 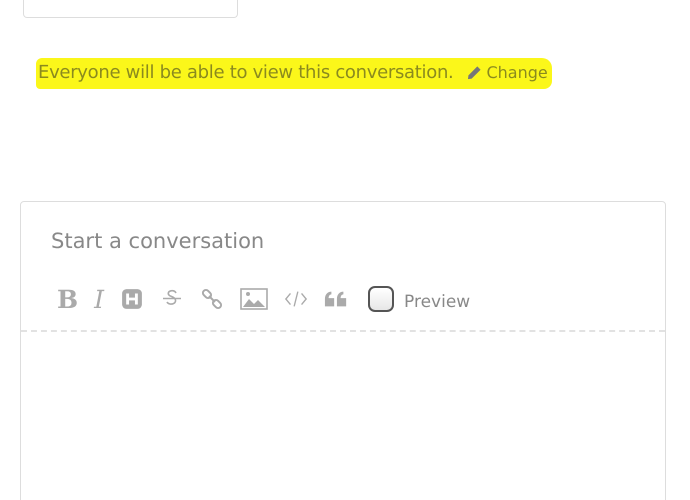 What do you see at coordinates (212, 299) in the screenshot?
I see `link-icon` at bounding box center [212, 299].